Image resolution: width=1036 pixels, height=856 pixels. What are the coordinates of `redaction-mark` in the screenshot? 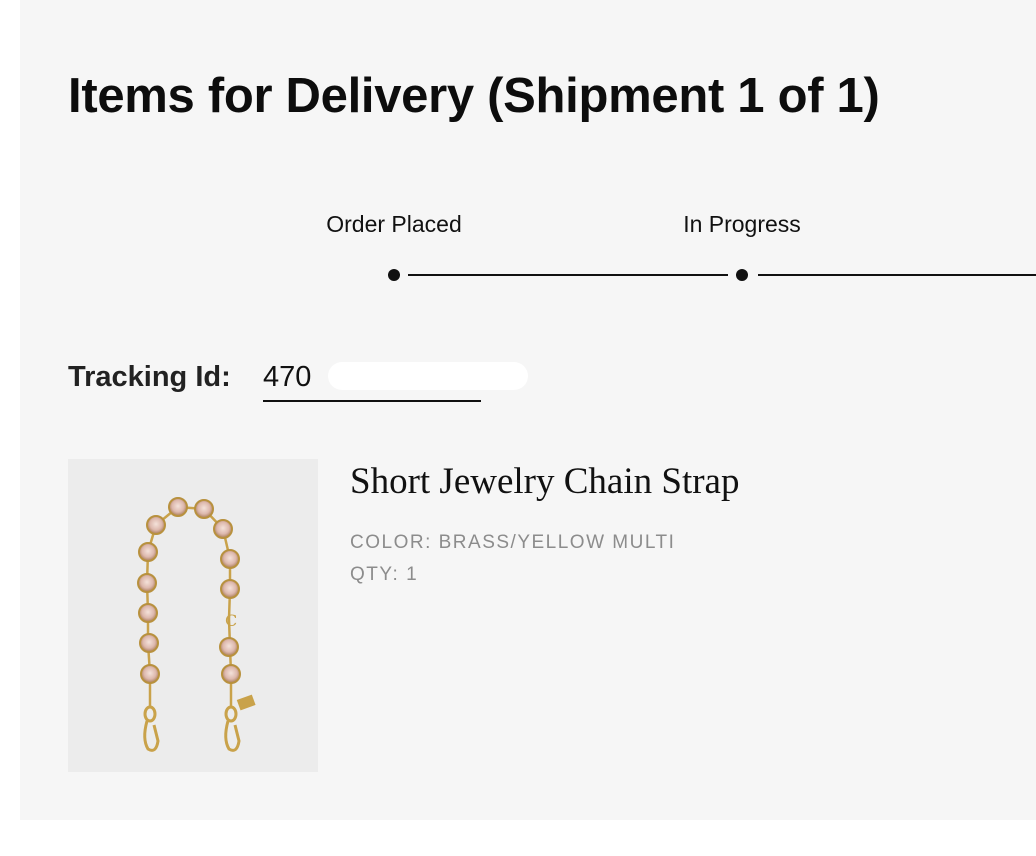 It's located at (428, 376).